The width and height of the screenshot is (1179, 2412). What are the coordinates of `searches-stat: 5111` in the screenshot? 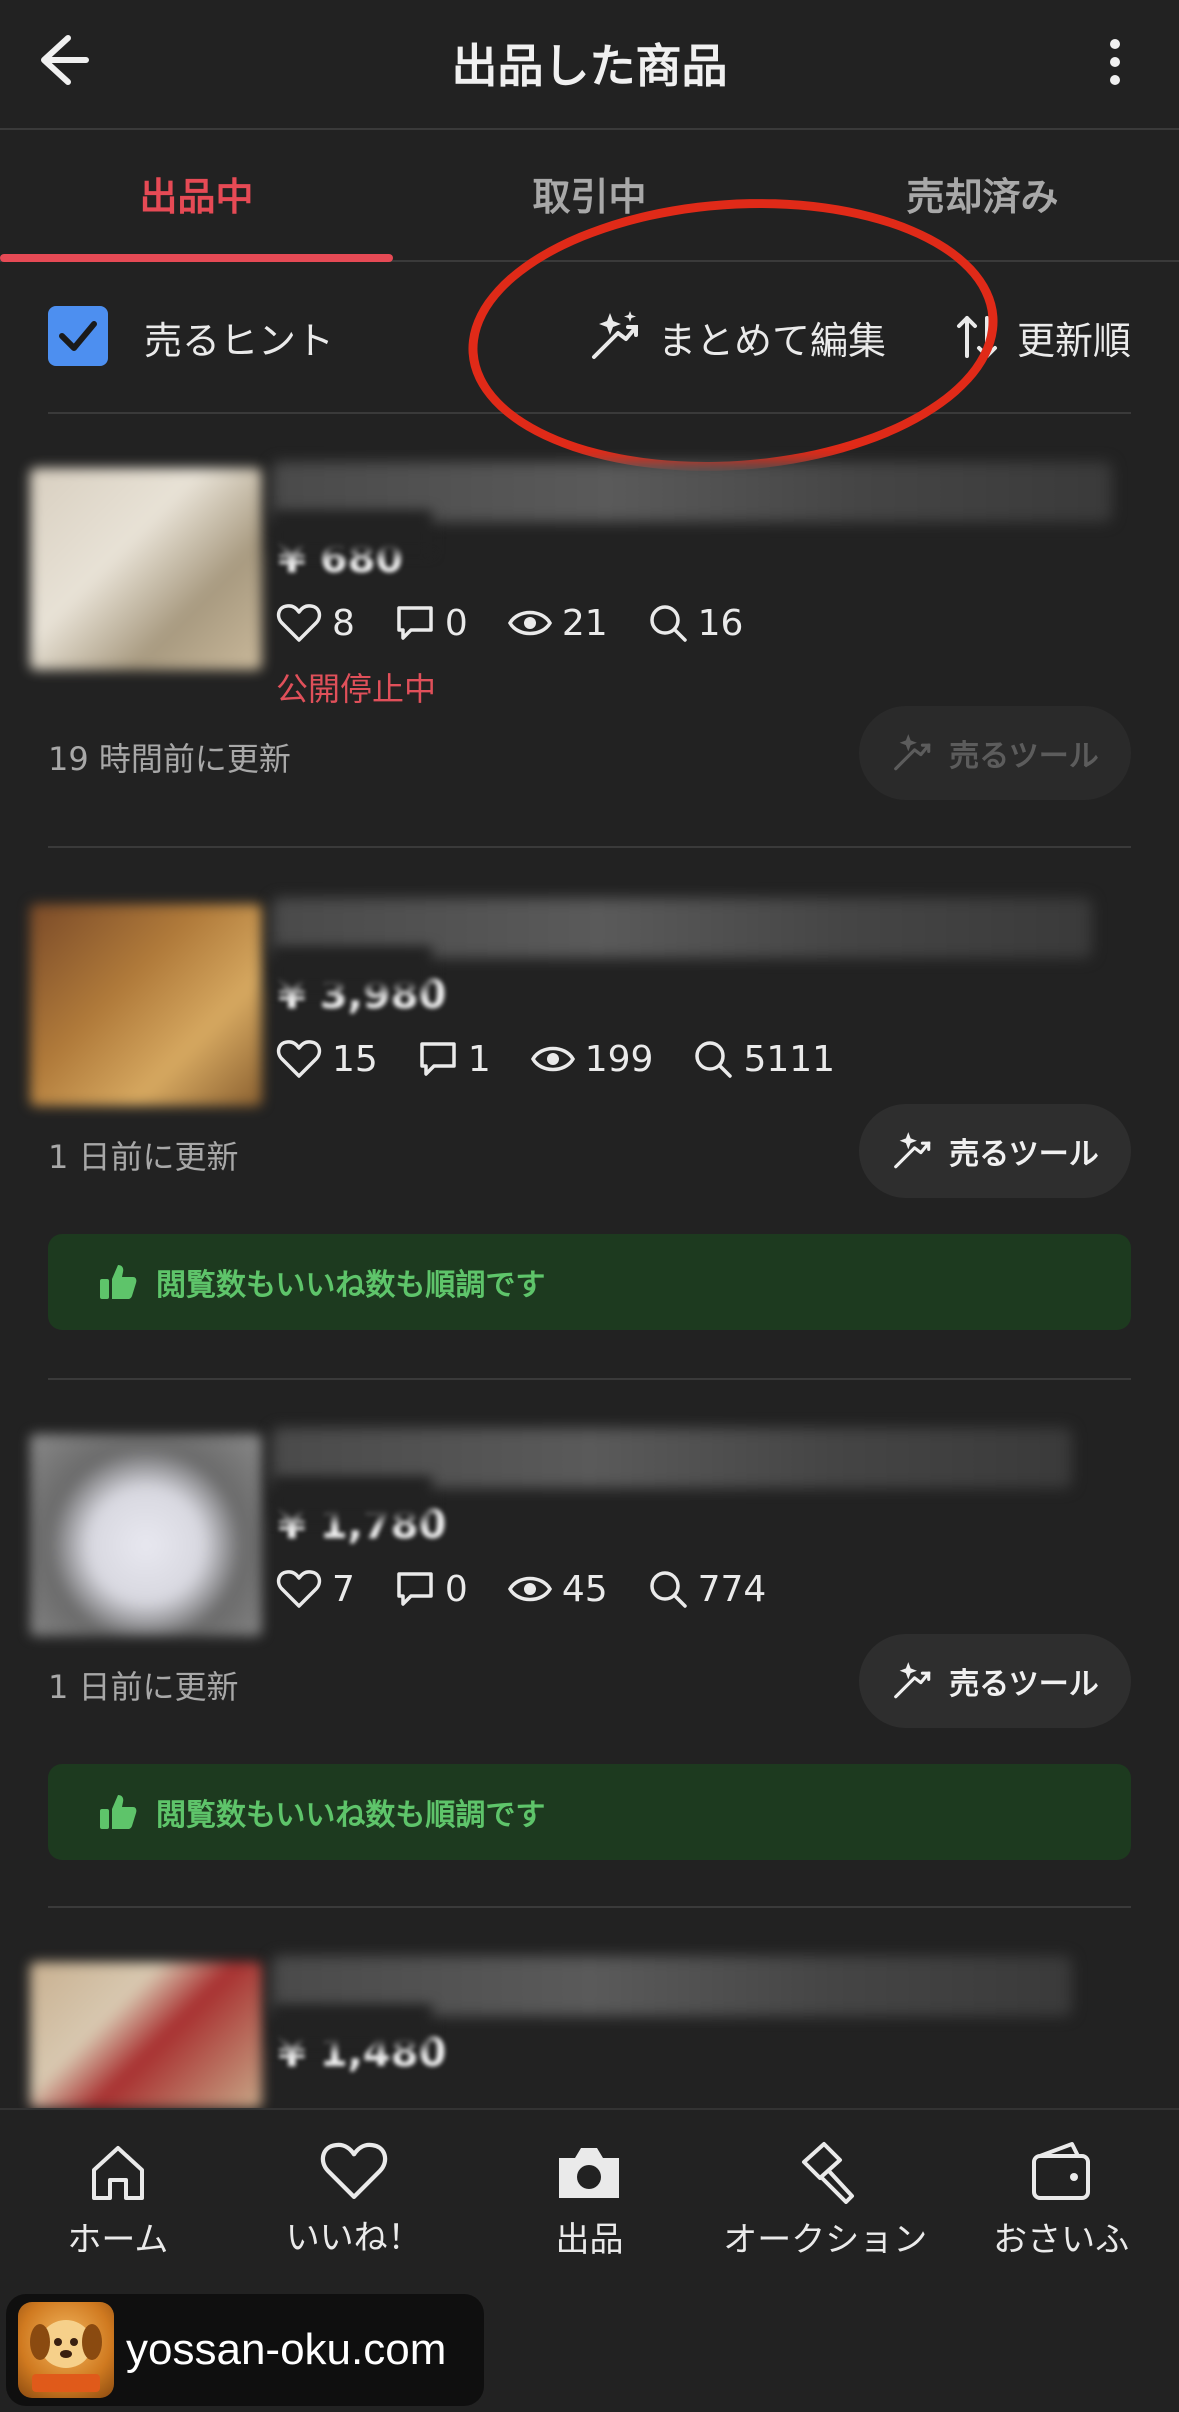 It's located at (764, 1059).